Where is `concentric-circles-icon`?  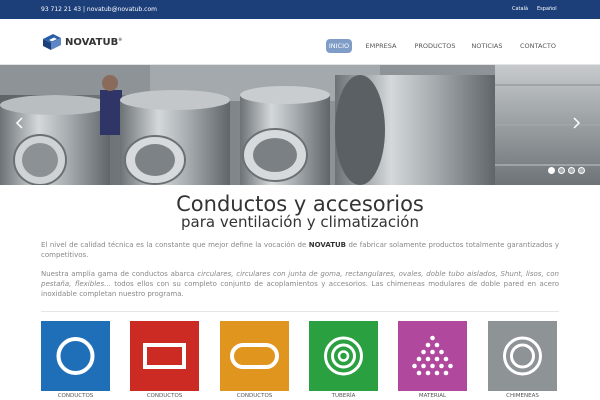 concentric-circles-icon is located at coordinates (343, 356).